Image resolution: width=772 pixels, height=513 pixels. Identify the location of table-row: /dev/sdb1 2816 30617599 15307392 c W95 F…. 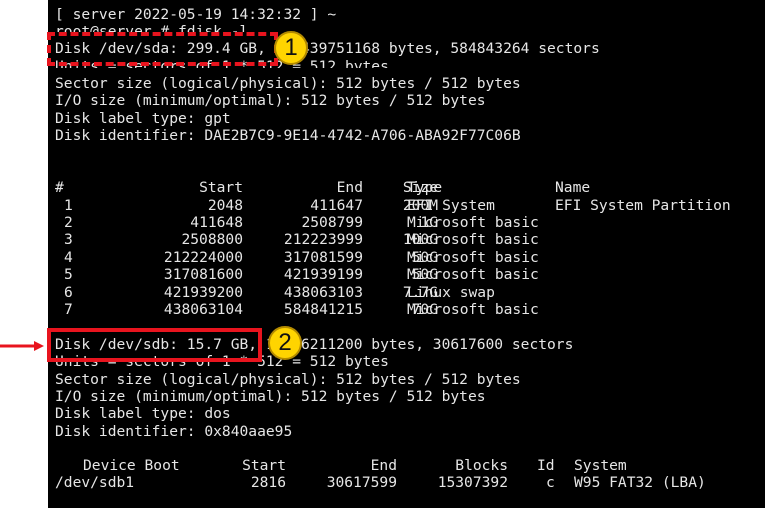
(406, 482).